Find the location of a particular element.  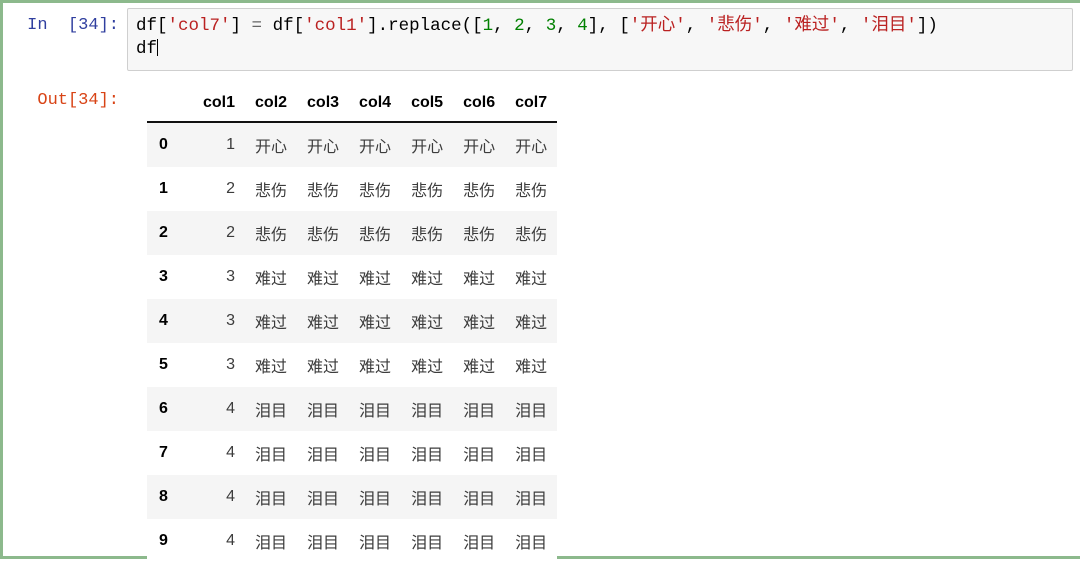

code-token: ] is located at coordinates (241, 26).